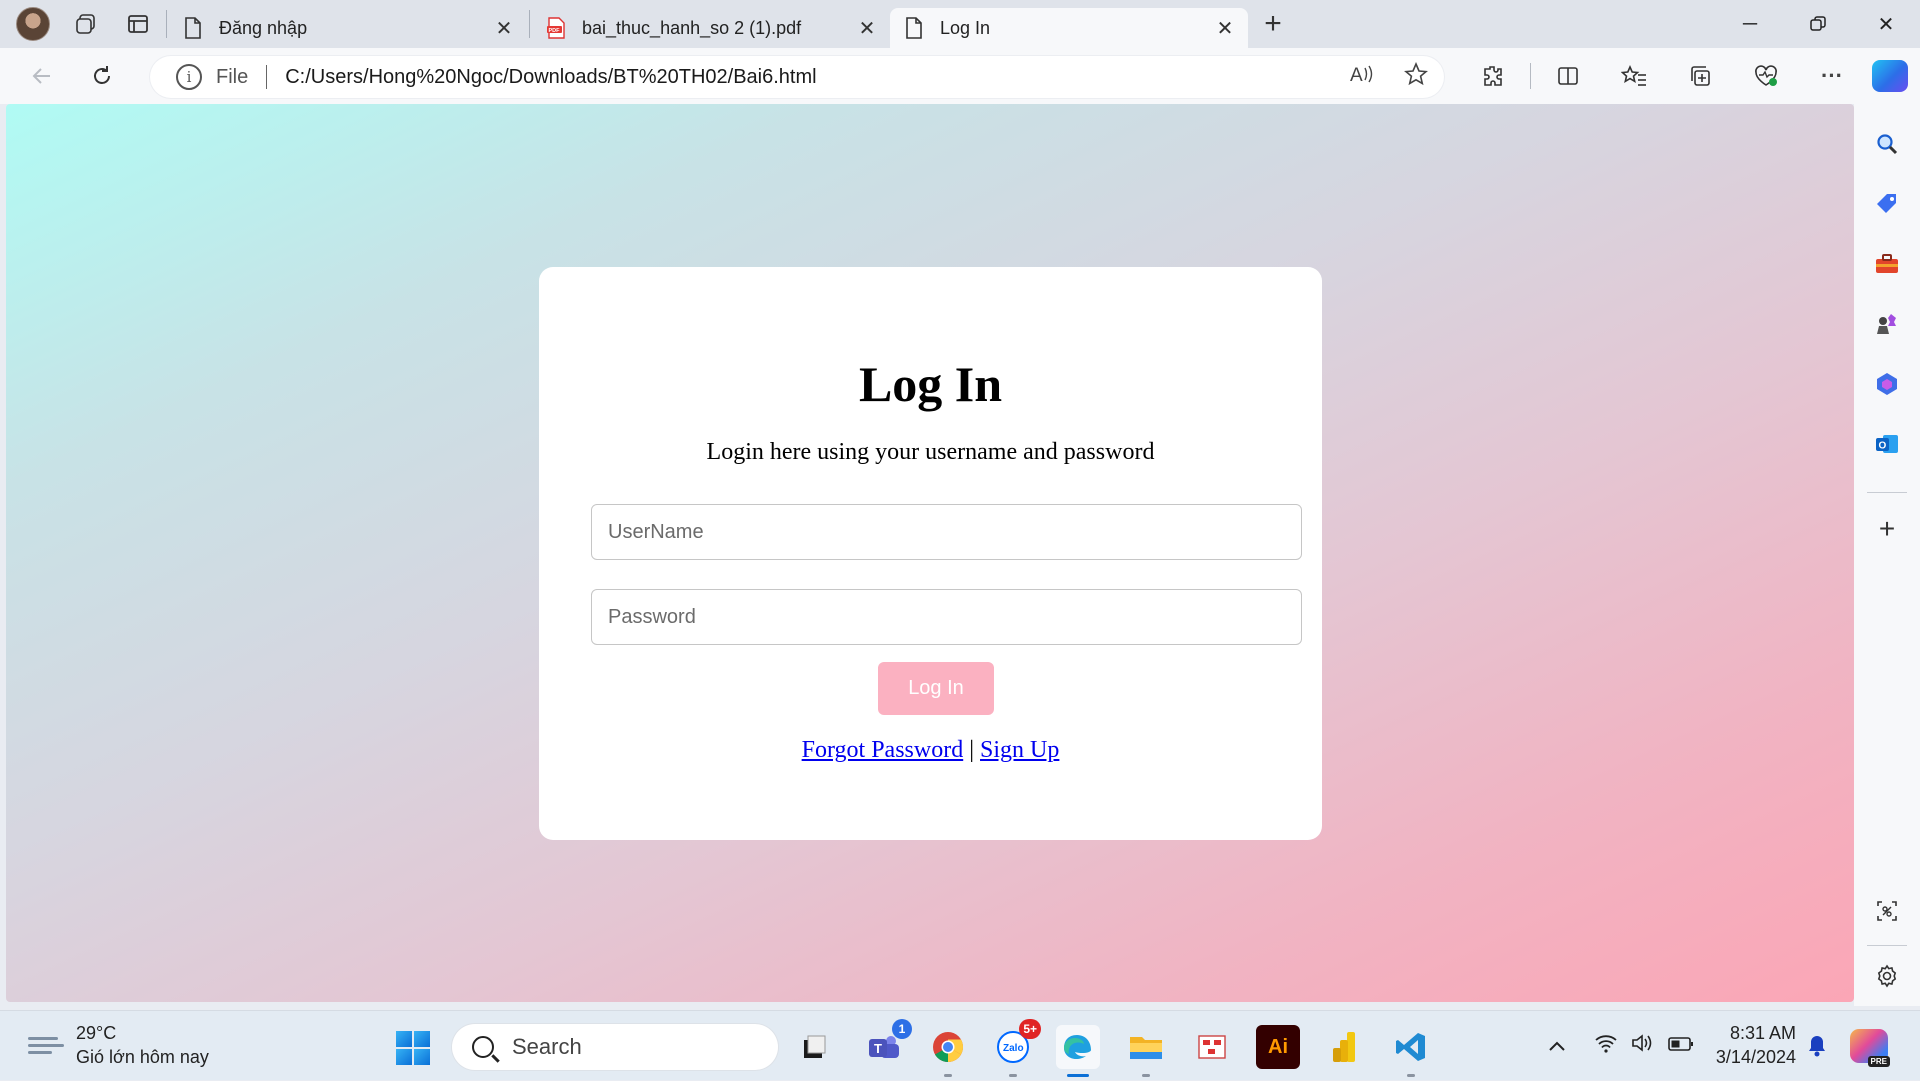 Image resolution: width=1920 pixels, height=1081 pixels. I want to click on username-input, so click(946, 532).